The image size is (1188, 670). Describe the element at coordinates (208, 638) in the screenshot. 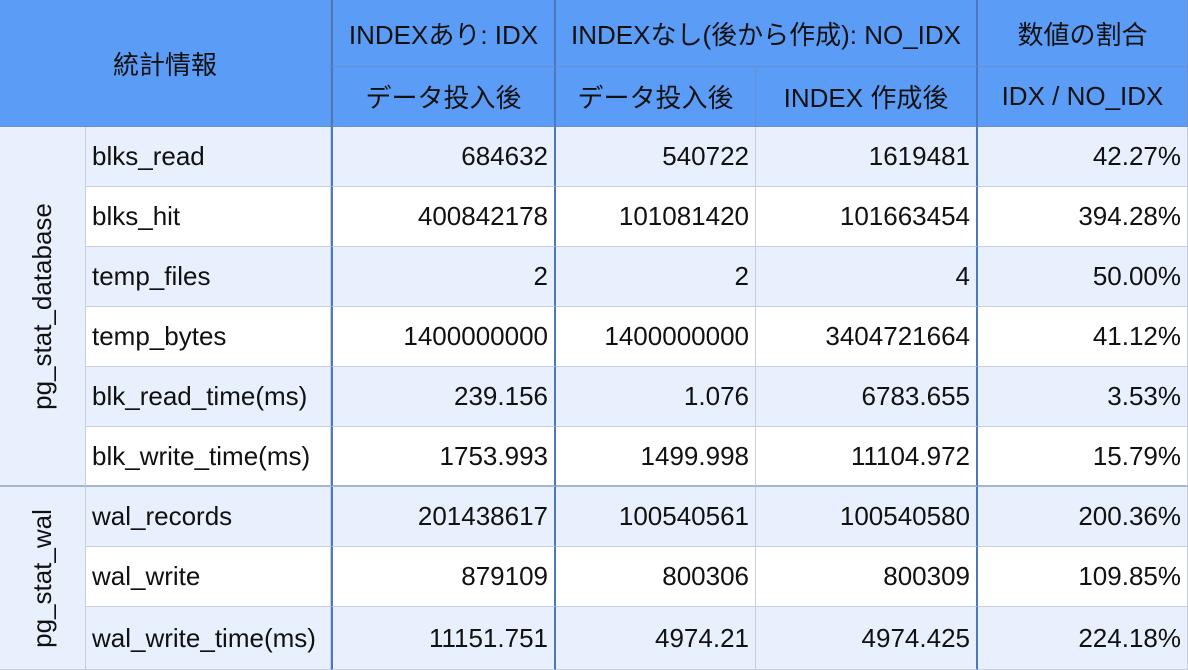

I see `metric-cell: wal_write_time(ms)` at that location.